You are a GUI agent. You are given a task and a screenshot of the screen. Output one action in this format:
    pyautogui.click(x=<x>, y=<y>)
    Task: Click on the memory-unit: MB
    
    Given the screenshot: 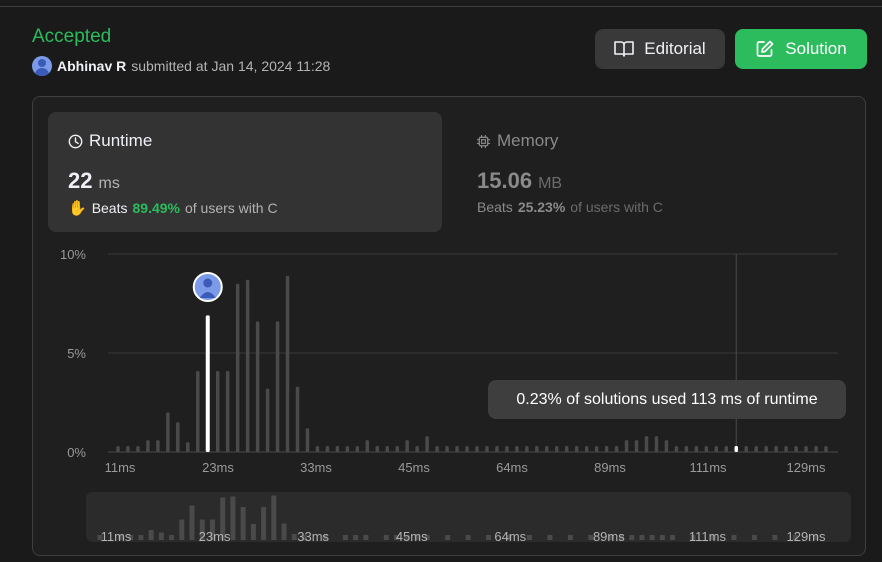 What is the action you would take?
    pyautogui.click(x=550, y=183)
    